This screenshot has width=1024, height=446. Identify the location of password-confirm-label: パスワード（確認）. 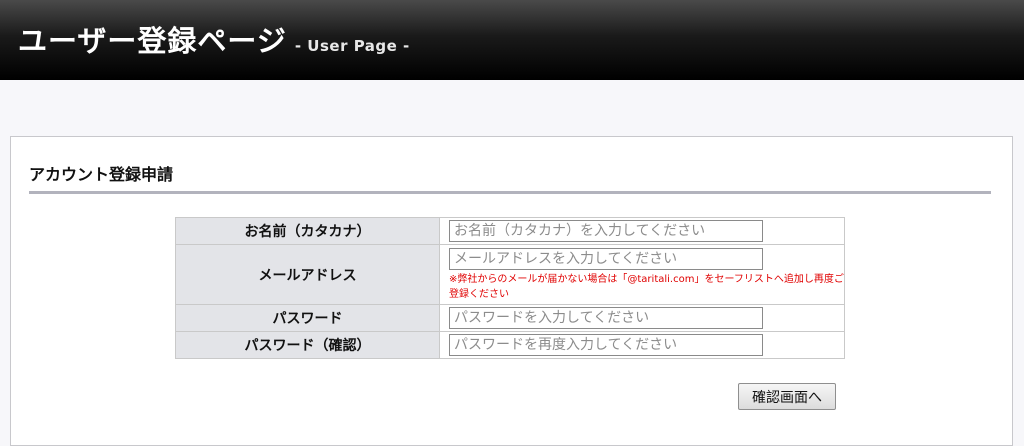
(307, 345).